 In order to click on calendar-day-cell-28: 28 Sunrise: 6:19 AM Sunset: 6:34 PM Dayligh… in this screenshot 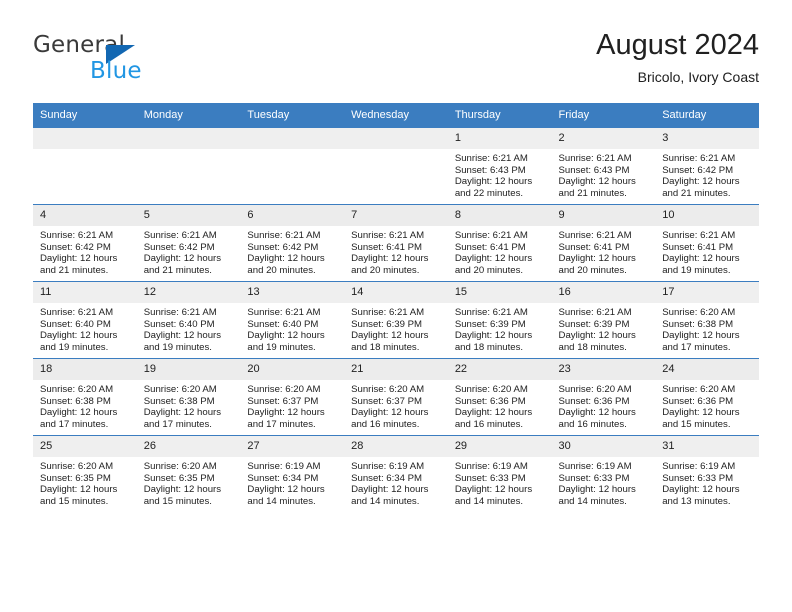, I will do `click(396, 473)`.